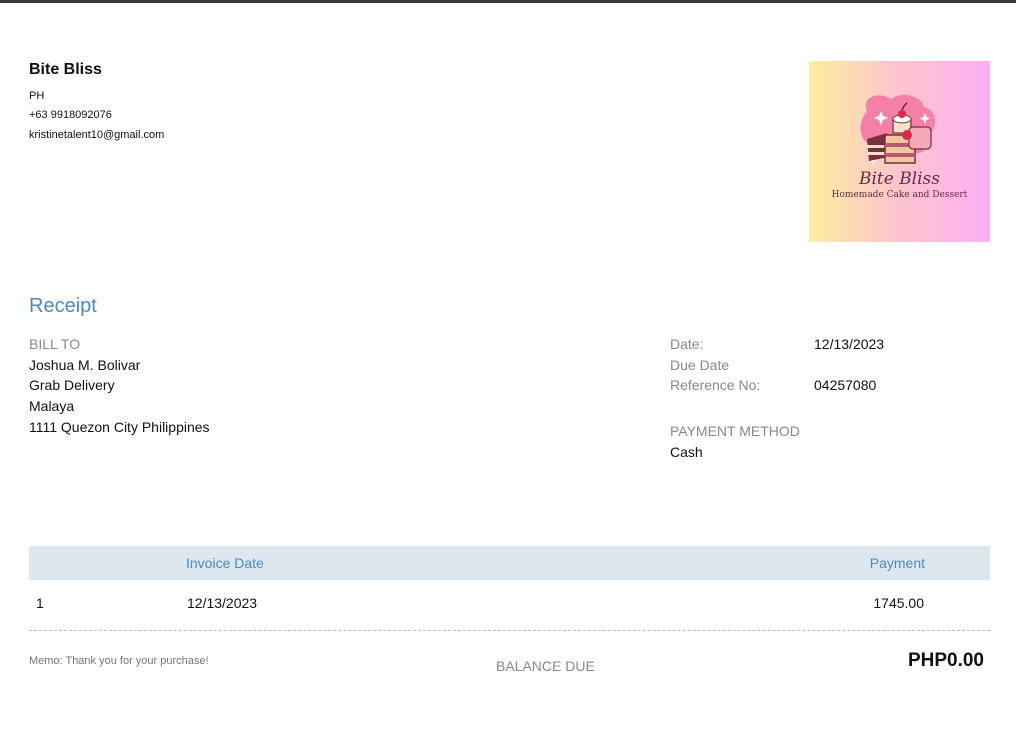  What do you see at coordinates (222, 603) in the screenshot?
I see `row-invoice-date: 12/13/2023` at bounding box center [222, 603].